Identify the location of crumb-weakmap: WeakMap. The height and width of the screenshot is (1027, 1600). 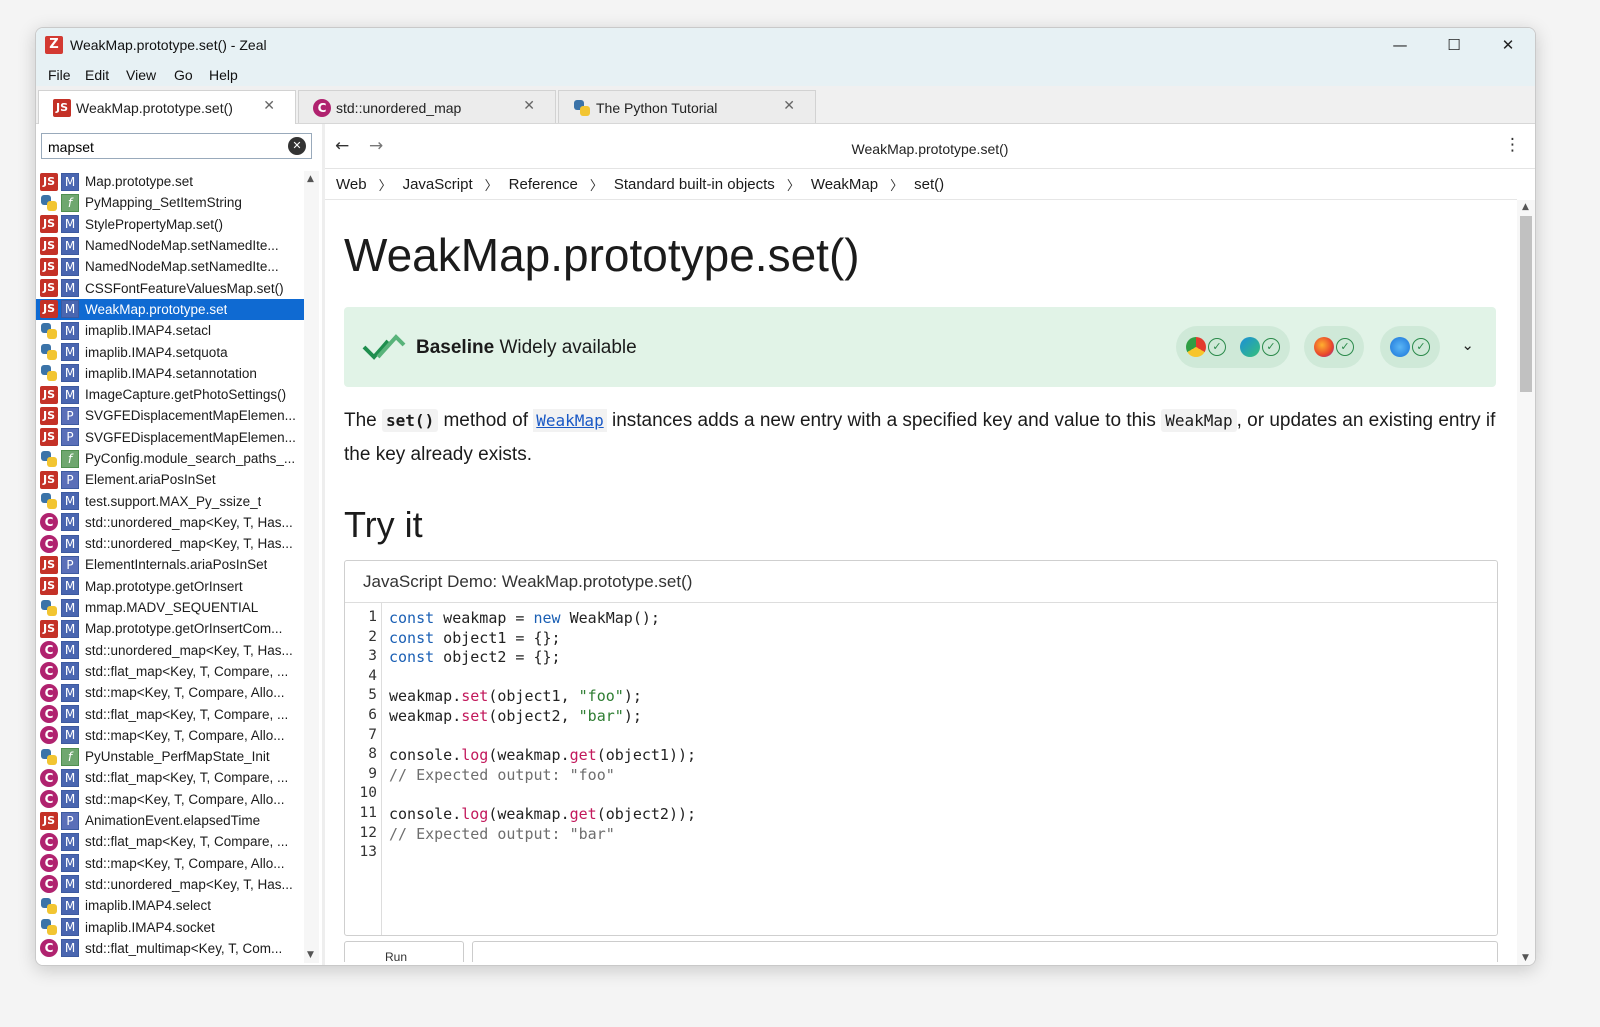
(844, 184).